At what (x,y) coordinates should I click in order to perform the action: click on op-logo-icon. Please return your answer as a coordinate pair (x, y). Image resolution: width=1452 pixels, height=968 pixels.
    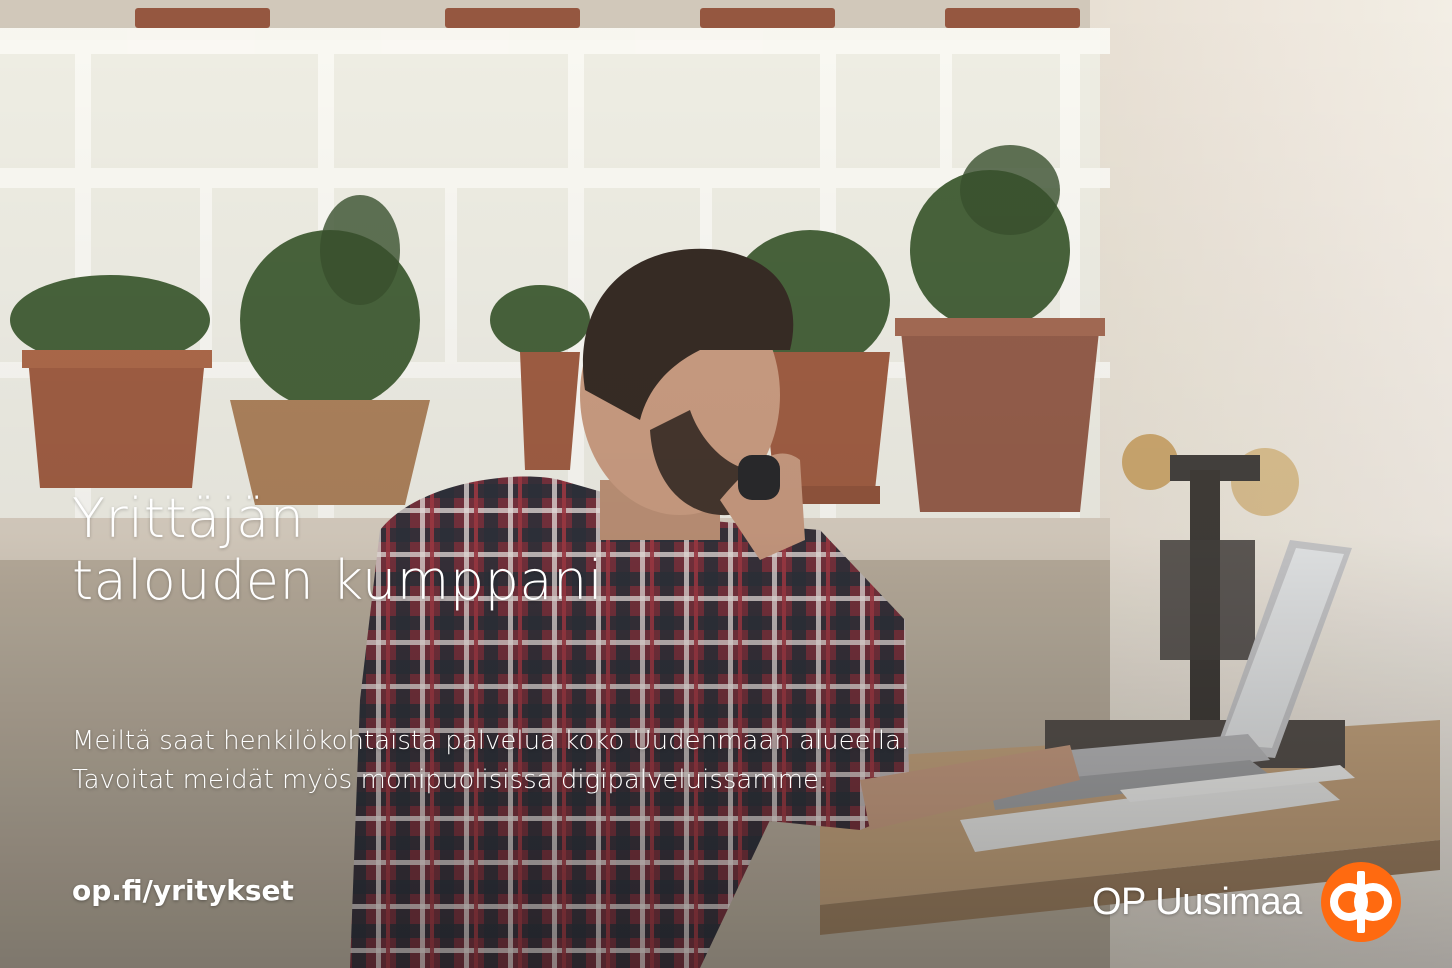
    Looking at the image, I should click on (1360, 902).